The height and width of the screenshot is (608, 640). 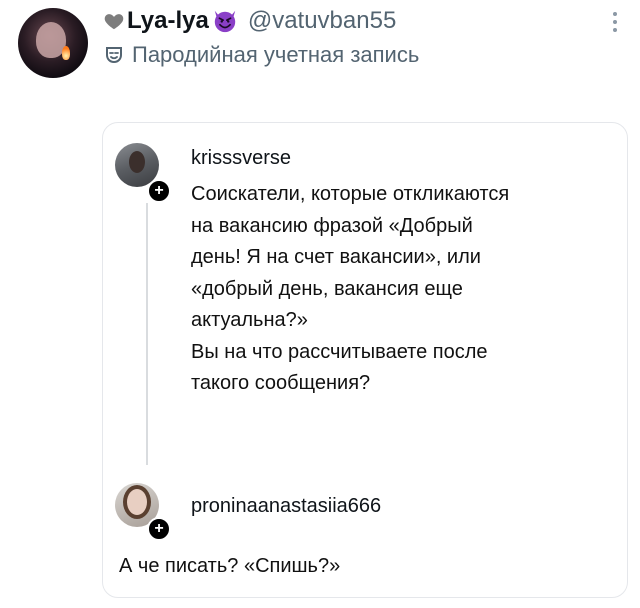 I want to click on post-line: на вакансию фразой «Добрый, so click(x=332, y=225).